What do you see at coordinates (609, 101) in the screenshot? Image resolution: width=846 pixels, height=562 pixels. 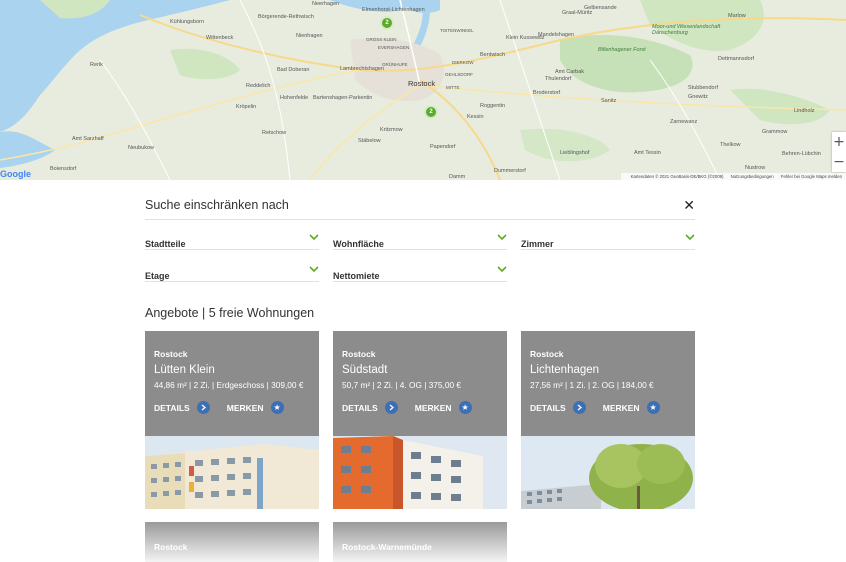 I see `map-label: Sanitz` at bounding box center [609, 101].